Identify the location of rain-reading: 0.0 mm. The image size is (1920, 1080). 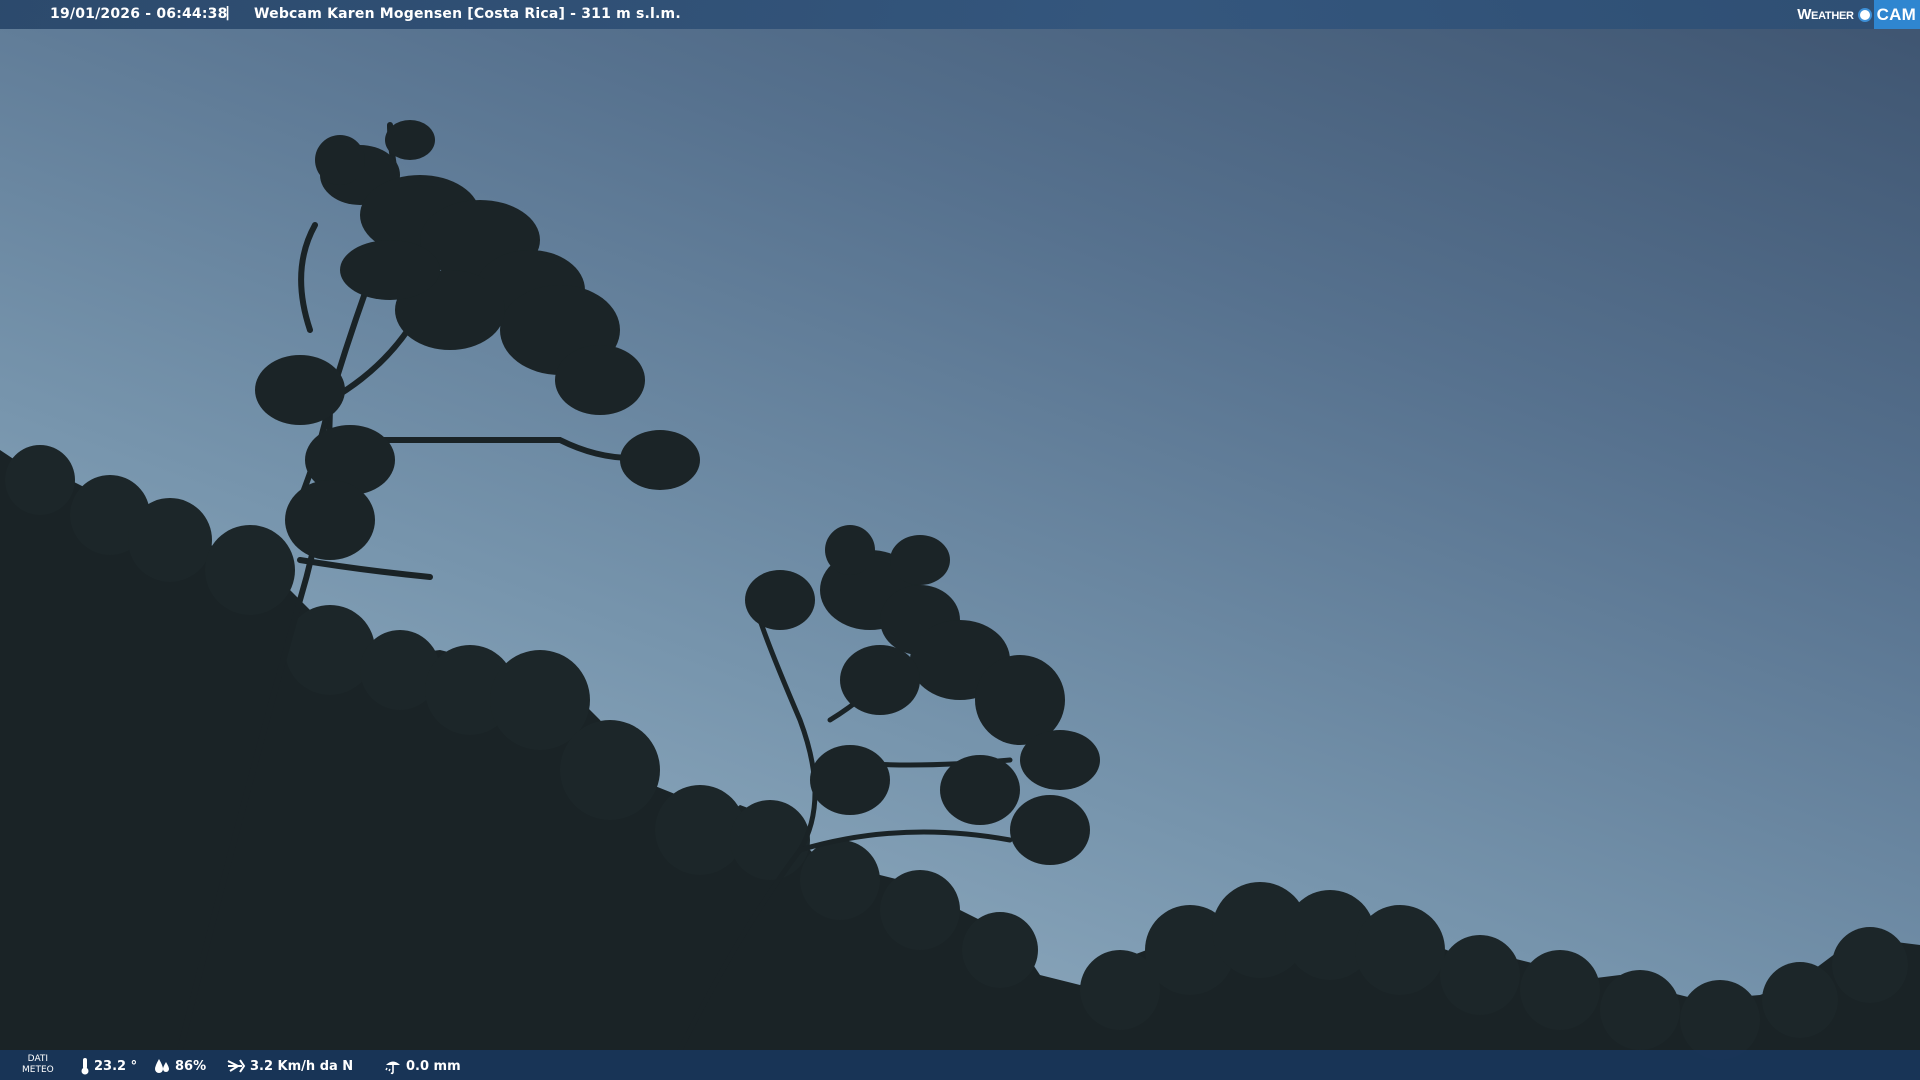
(422, 1066).